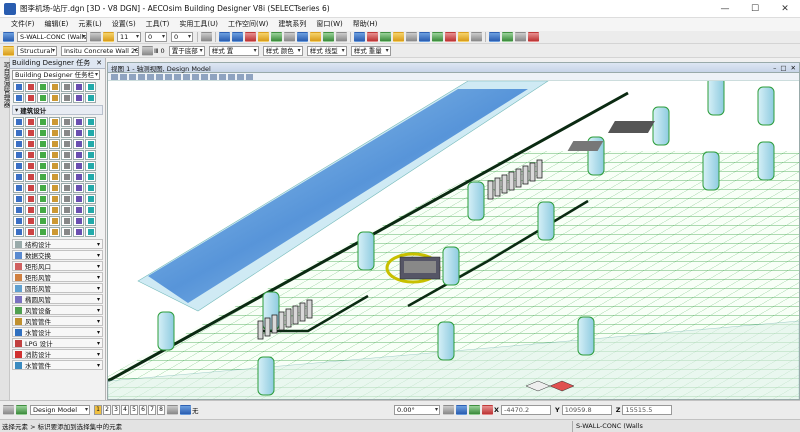  I want to click on project-explorer-tab: 项目资源管理器, so click(5, 85).